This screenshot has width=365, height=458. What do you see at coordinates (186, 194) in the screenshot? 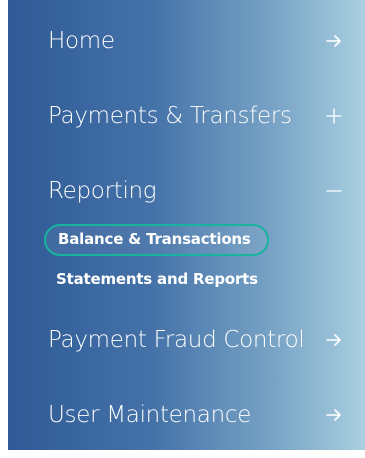
I see `nav-item-reporting: Reporting` at bounding box center [186, 194].